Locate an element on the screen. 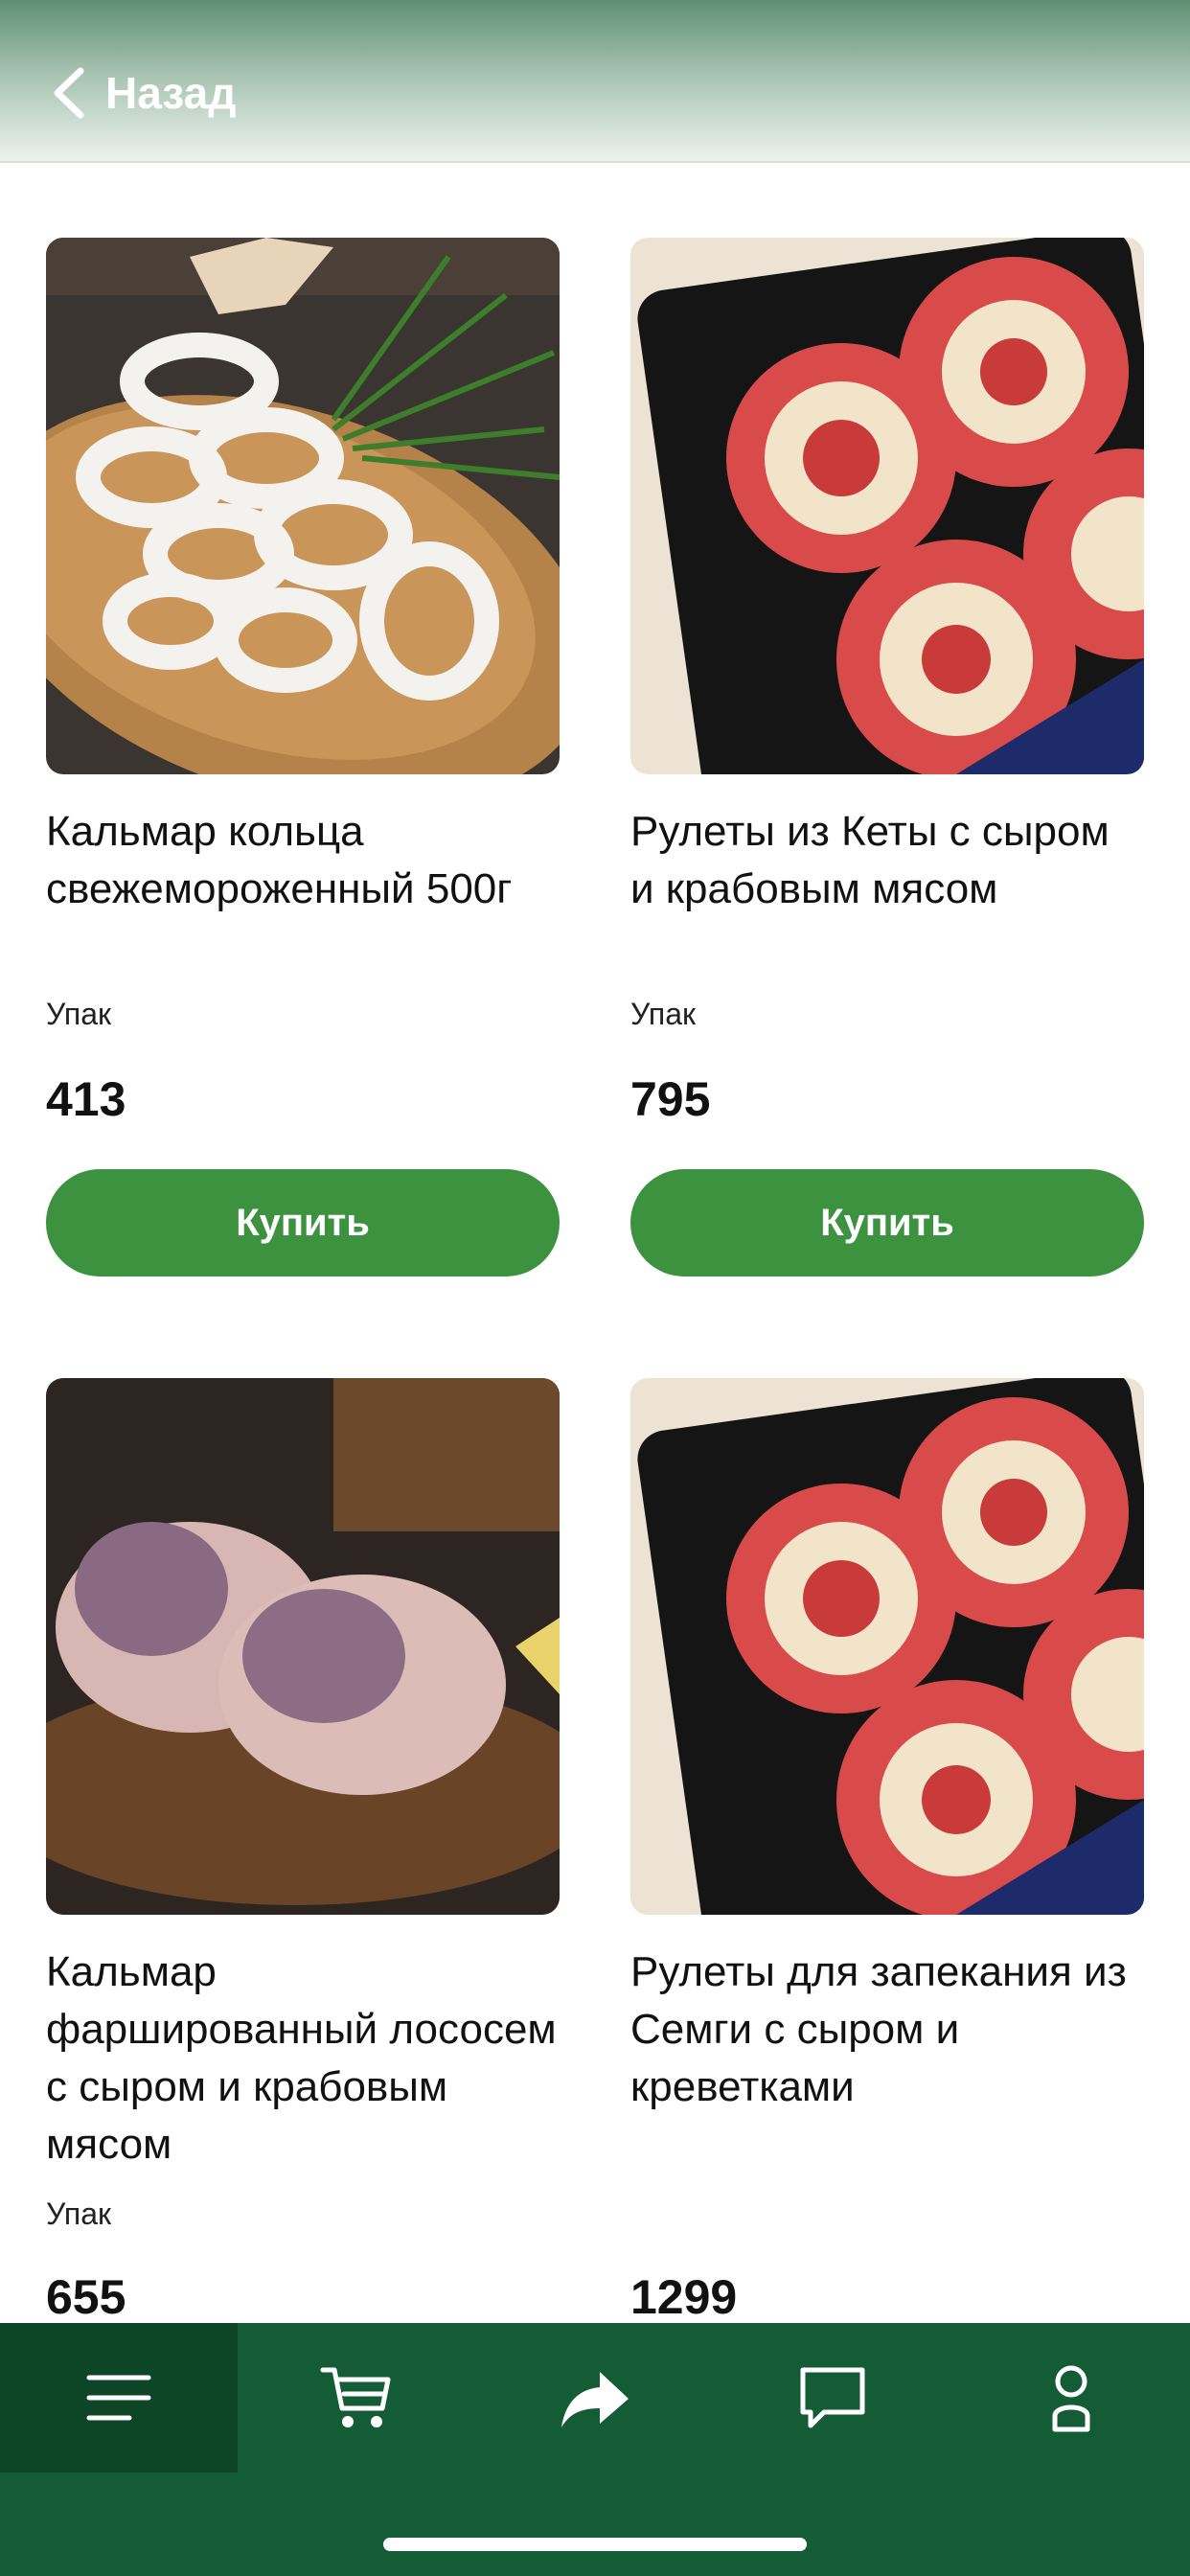  back-label: Назад is located at coordinates (171, 93).